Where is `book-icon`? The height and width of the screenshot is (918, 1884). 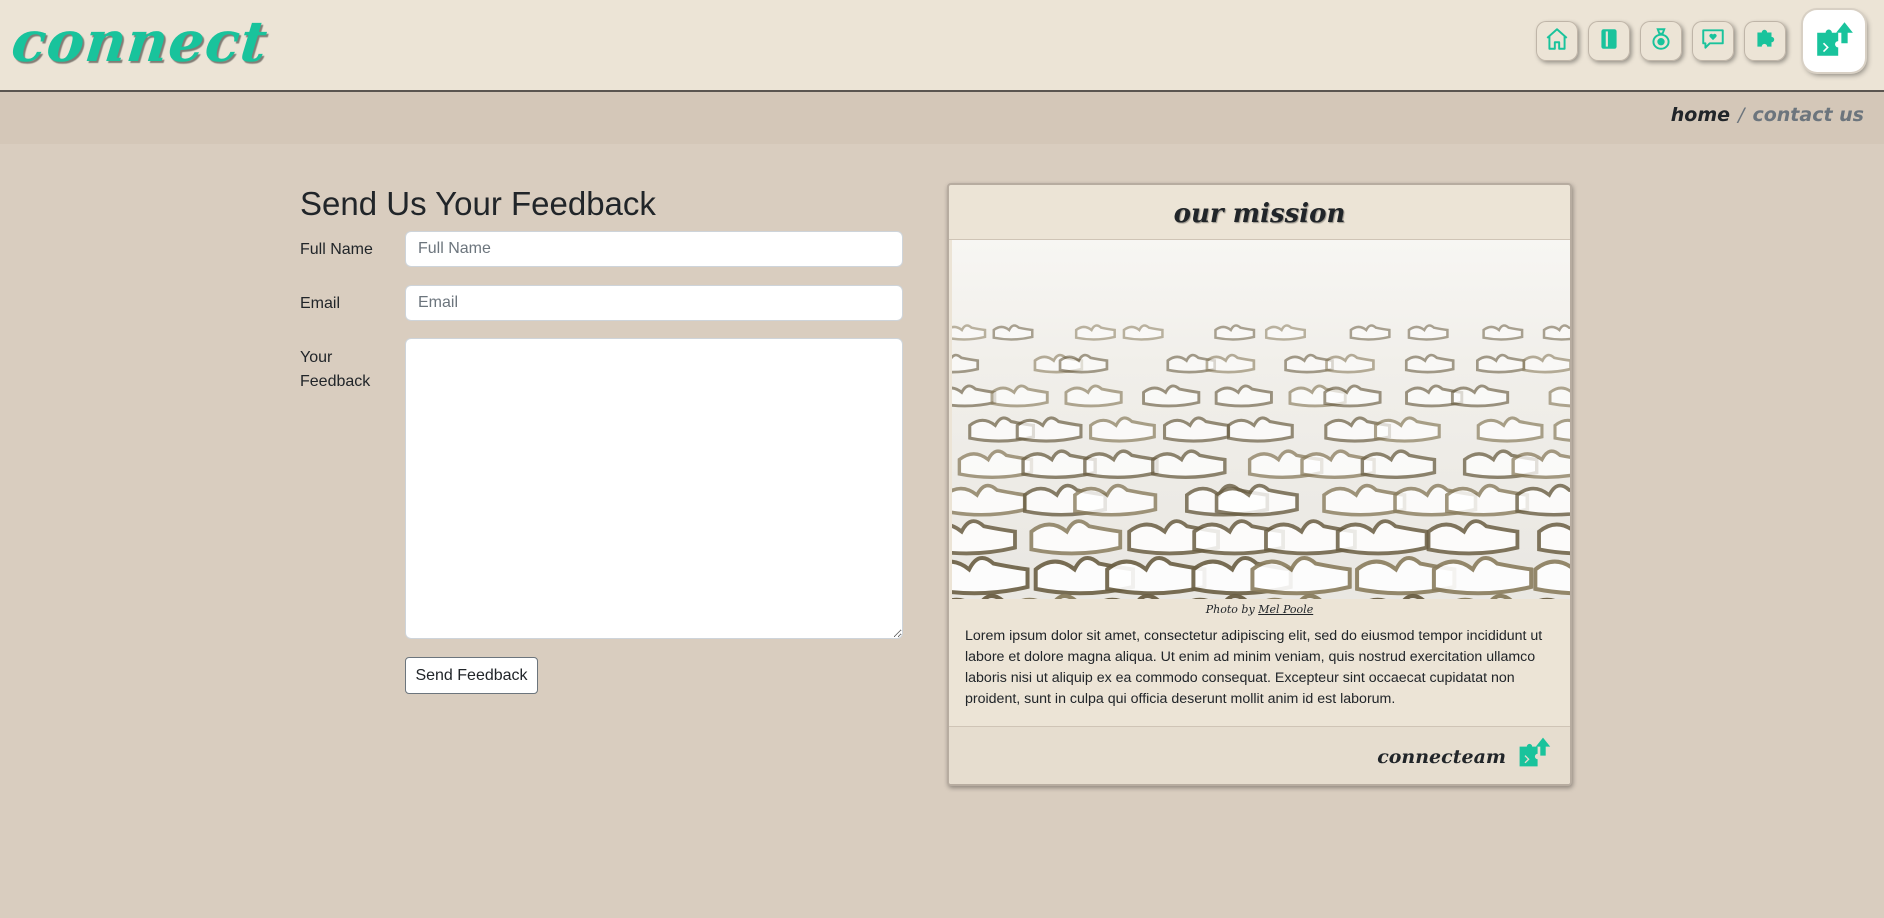
book-icon is located at coordinates (1609, 41).